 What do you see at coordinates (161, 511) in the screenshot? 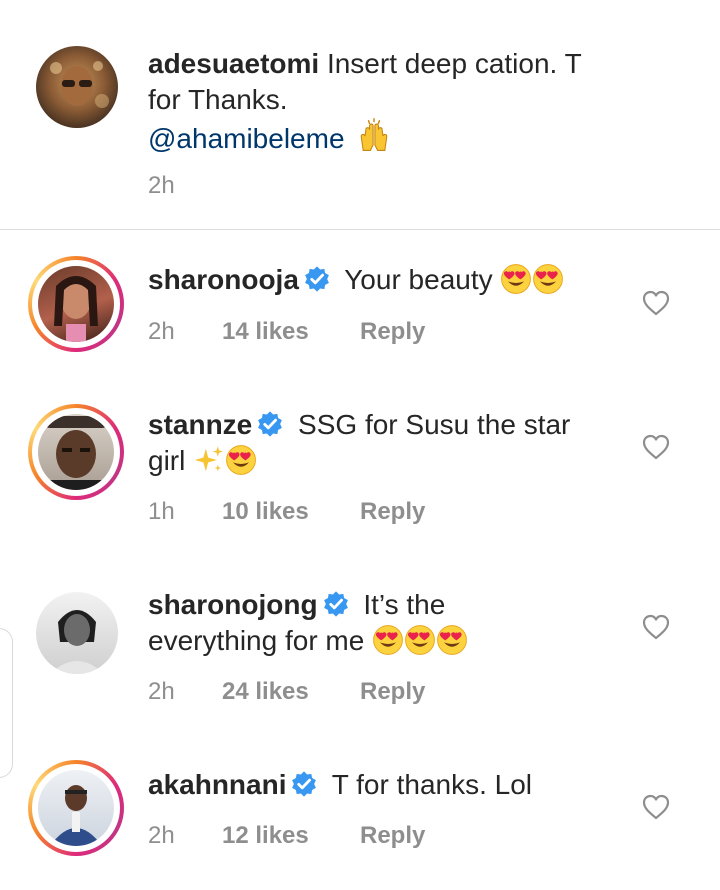
I see `comment-time: 1h` at bounding box center [161, 511].